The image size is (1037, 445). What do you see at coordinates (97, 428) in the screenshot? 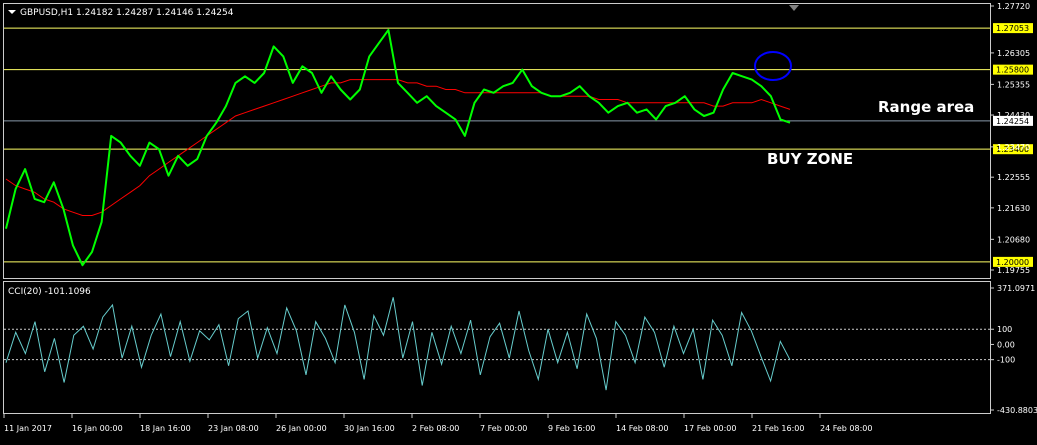
I see `x-tick-label: 16 Jan 00:00` at bounding box center [97, 428].